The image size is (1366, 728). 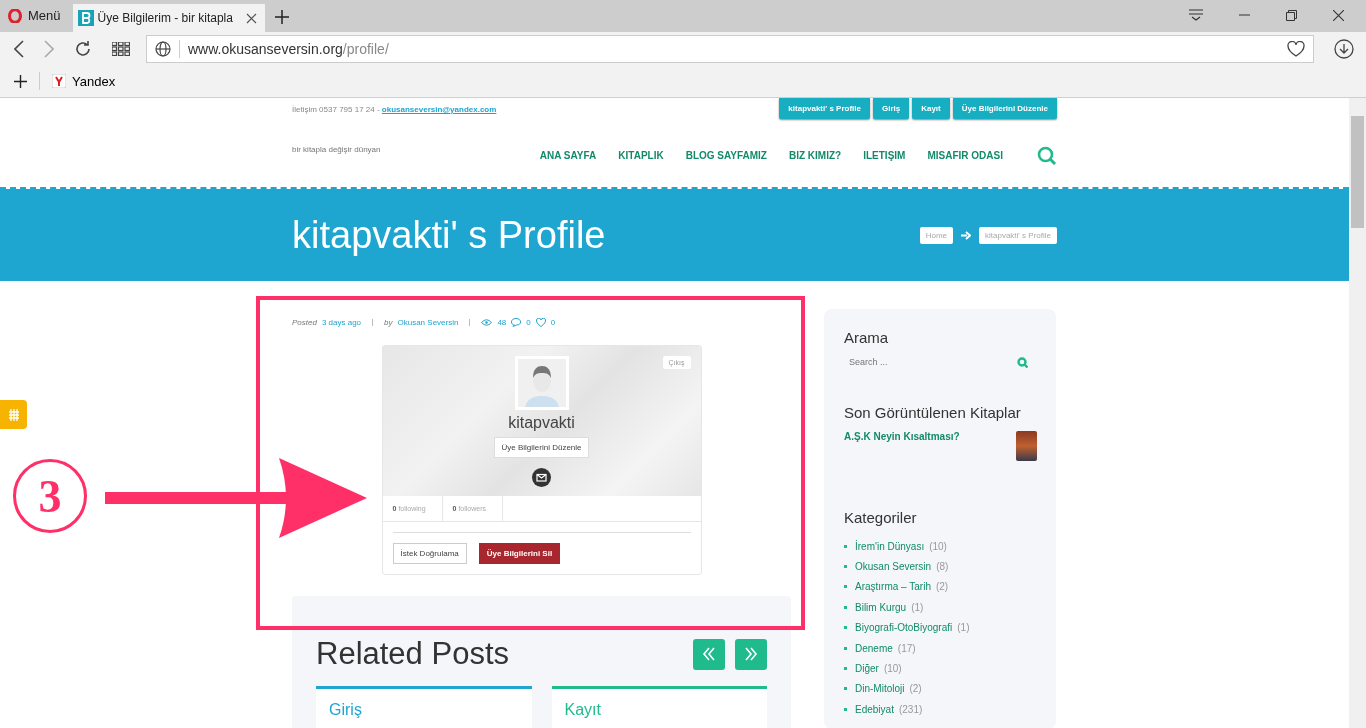 I want to click on arrow-right-icon, so click(x=966, y=235).